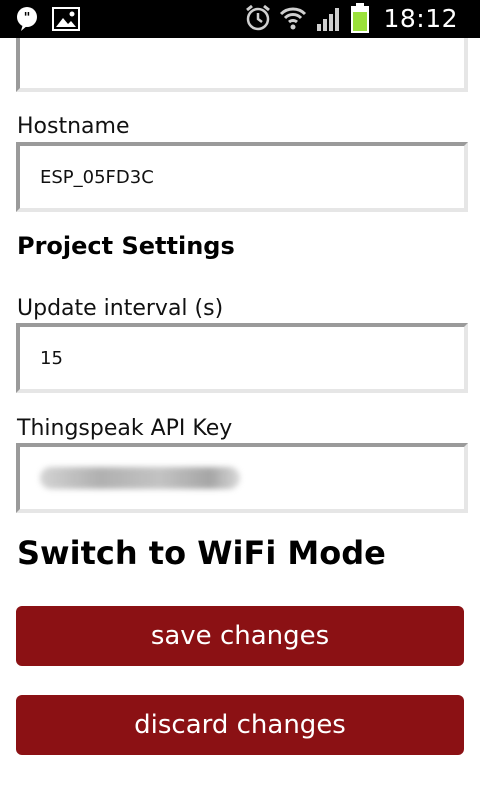 This screenshot has height=800, width=480. What do you see at coordinates (140, 478) in the screenshot?
I see `api-key-redacted-value` at bounding box center [140, 478].